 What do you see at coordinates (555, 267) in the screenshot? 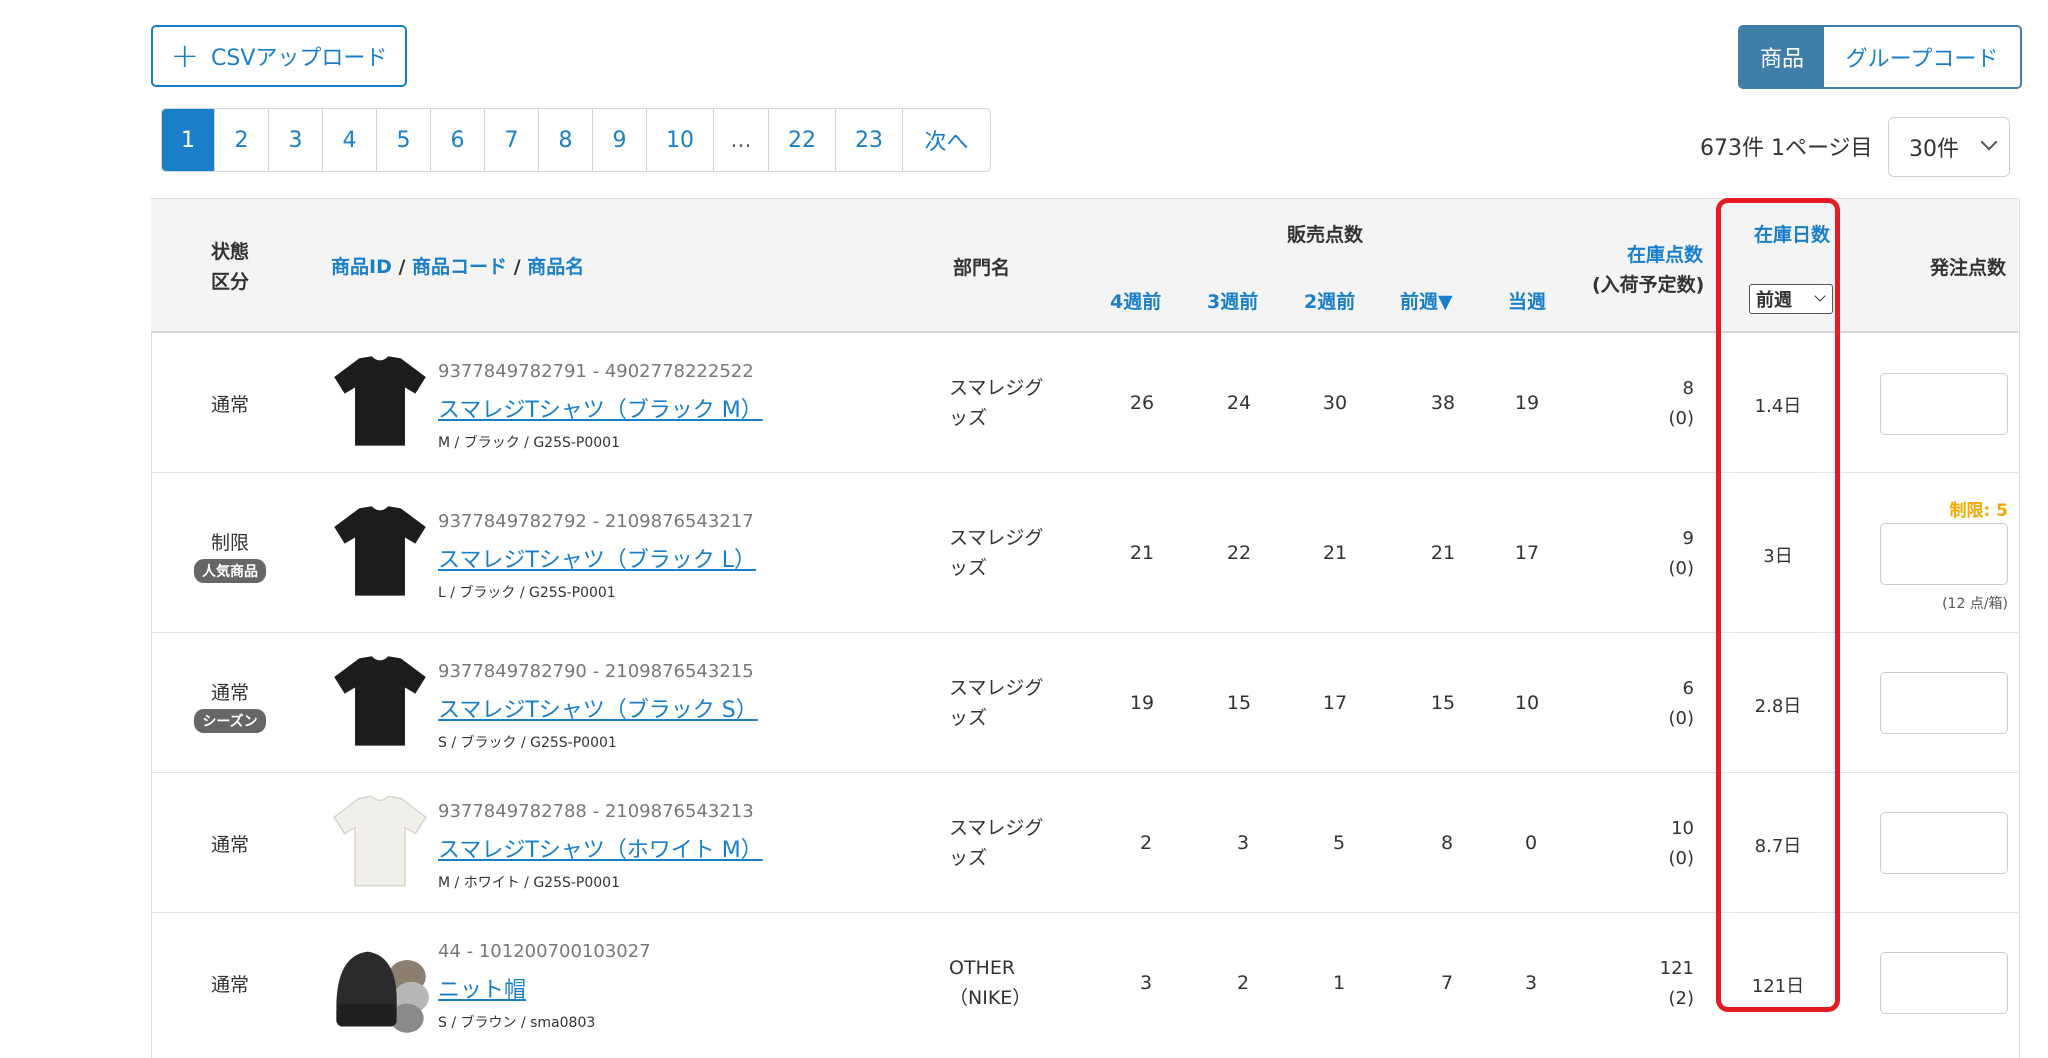
I see `sort-product-name: 商品名` at bounding box center [555, 267].